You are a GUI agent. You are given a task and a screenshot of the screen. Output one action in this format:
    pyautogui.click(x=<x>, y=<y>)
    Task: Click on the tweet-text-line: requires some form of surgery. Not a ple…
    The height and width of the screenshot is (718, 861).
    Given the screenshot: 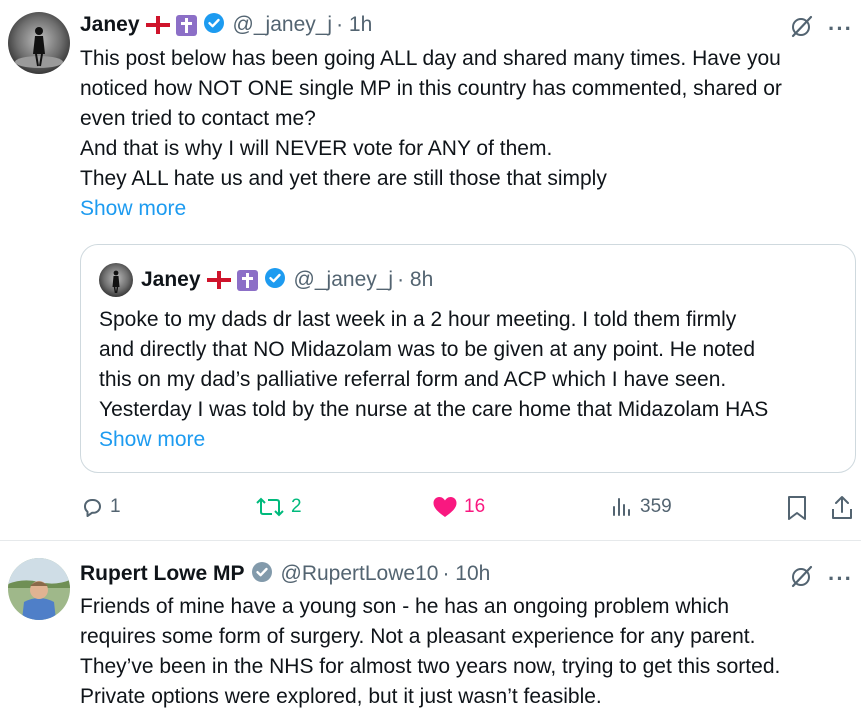 What is the action you would take?
    pyautogui.click(x=418, y=636)
    